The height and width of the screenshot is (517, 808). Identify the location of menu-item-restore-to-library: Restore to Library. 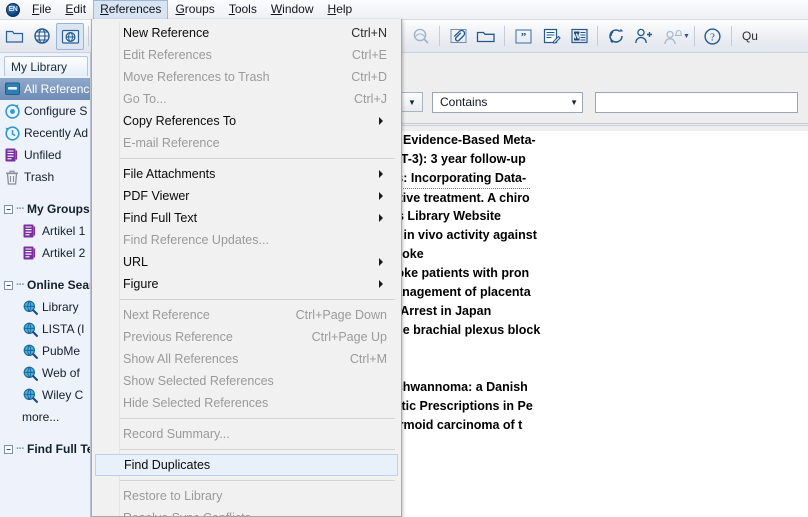
(246, 496).